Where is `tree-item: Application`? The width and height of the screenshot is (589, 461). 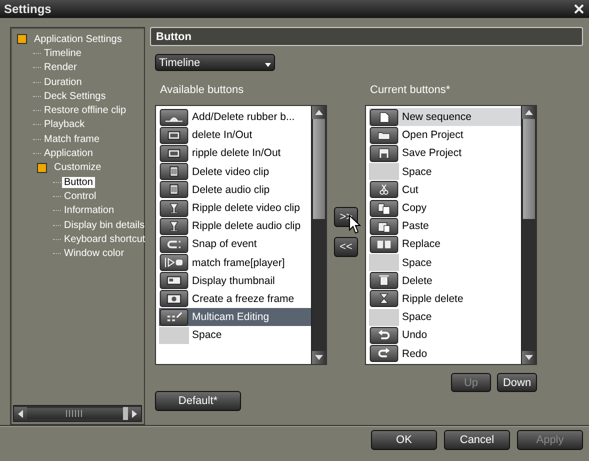
tree-item: Application is located at coordinates (68, 154).